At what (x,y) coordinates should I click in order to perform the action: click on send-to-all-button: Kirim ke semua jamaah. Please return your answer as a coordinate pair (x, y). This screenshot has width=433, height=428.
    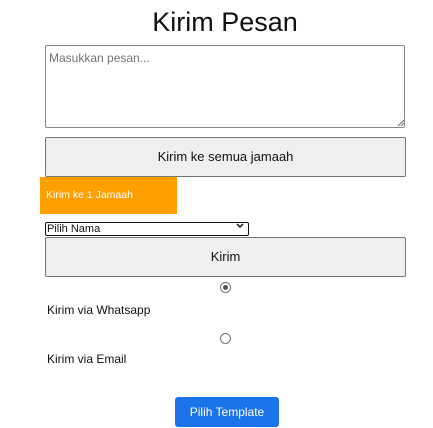
    Looking at the image, I should click on (225, 157).